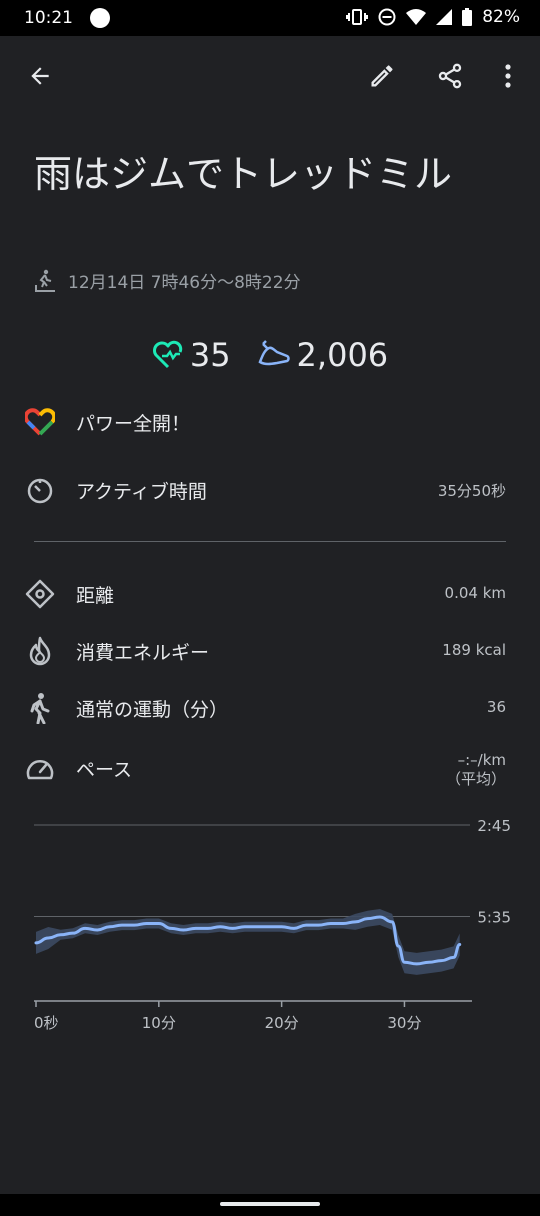 This screenshot has height=1216, width=540. Describe the element at coordinates (210, 355) in the screenshot. I see `heart-points-value: 35` at that location.